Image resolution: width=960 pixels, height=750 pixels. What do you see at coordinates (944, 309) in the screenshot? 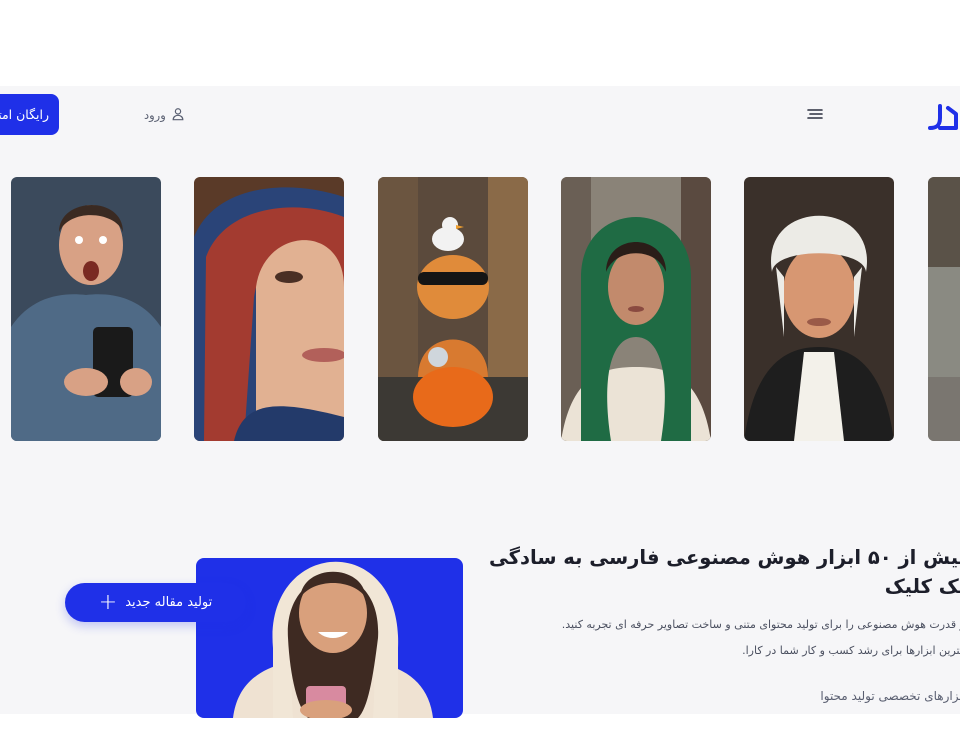
I see `gallery-card-street-cropped` at bounding box center [944, 309].